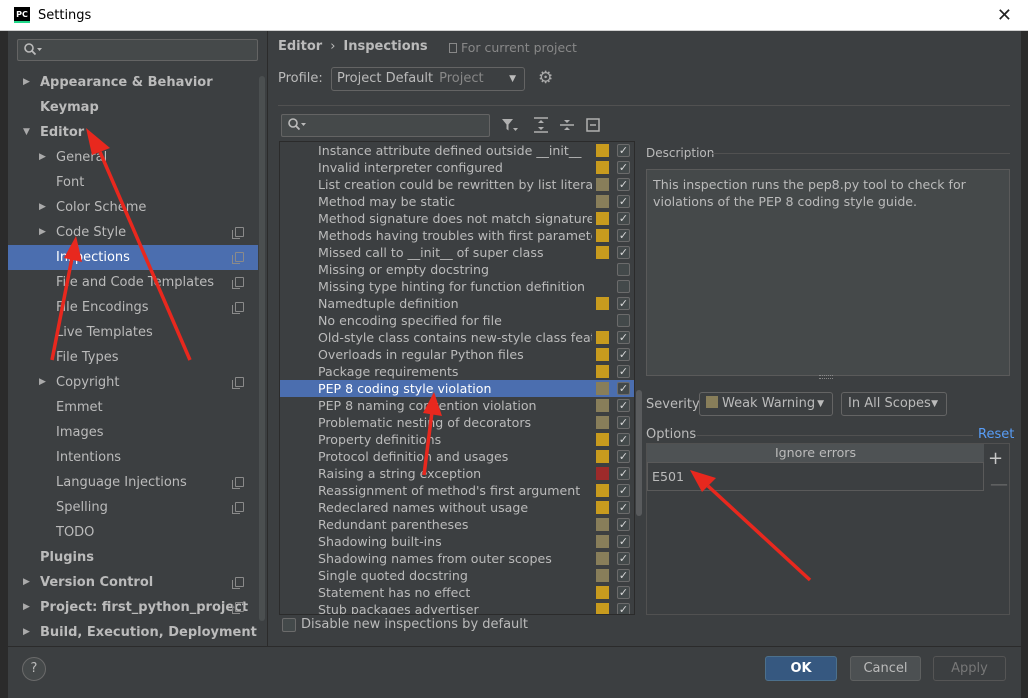 This screenshot has height=698, width=1028. Describe the element at coordinates (133, 82) in the screenshot. I see `sidebar-item: ▶ Appearance & Behavior` at that location.